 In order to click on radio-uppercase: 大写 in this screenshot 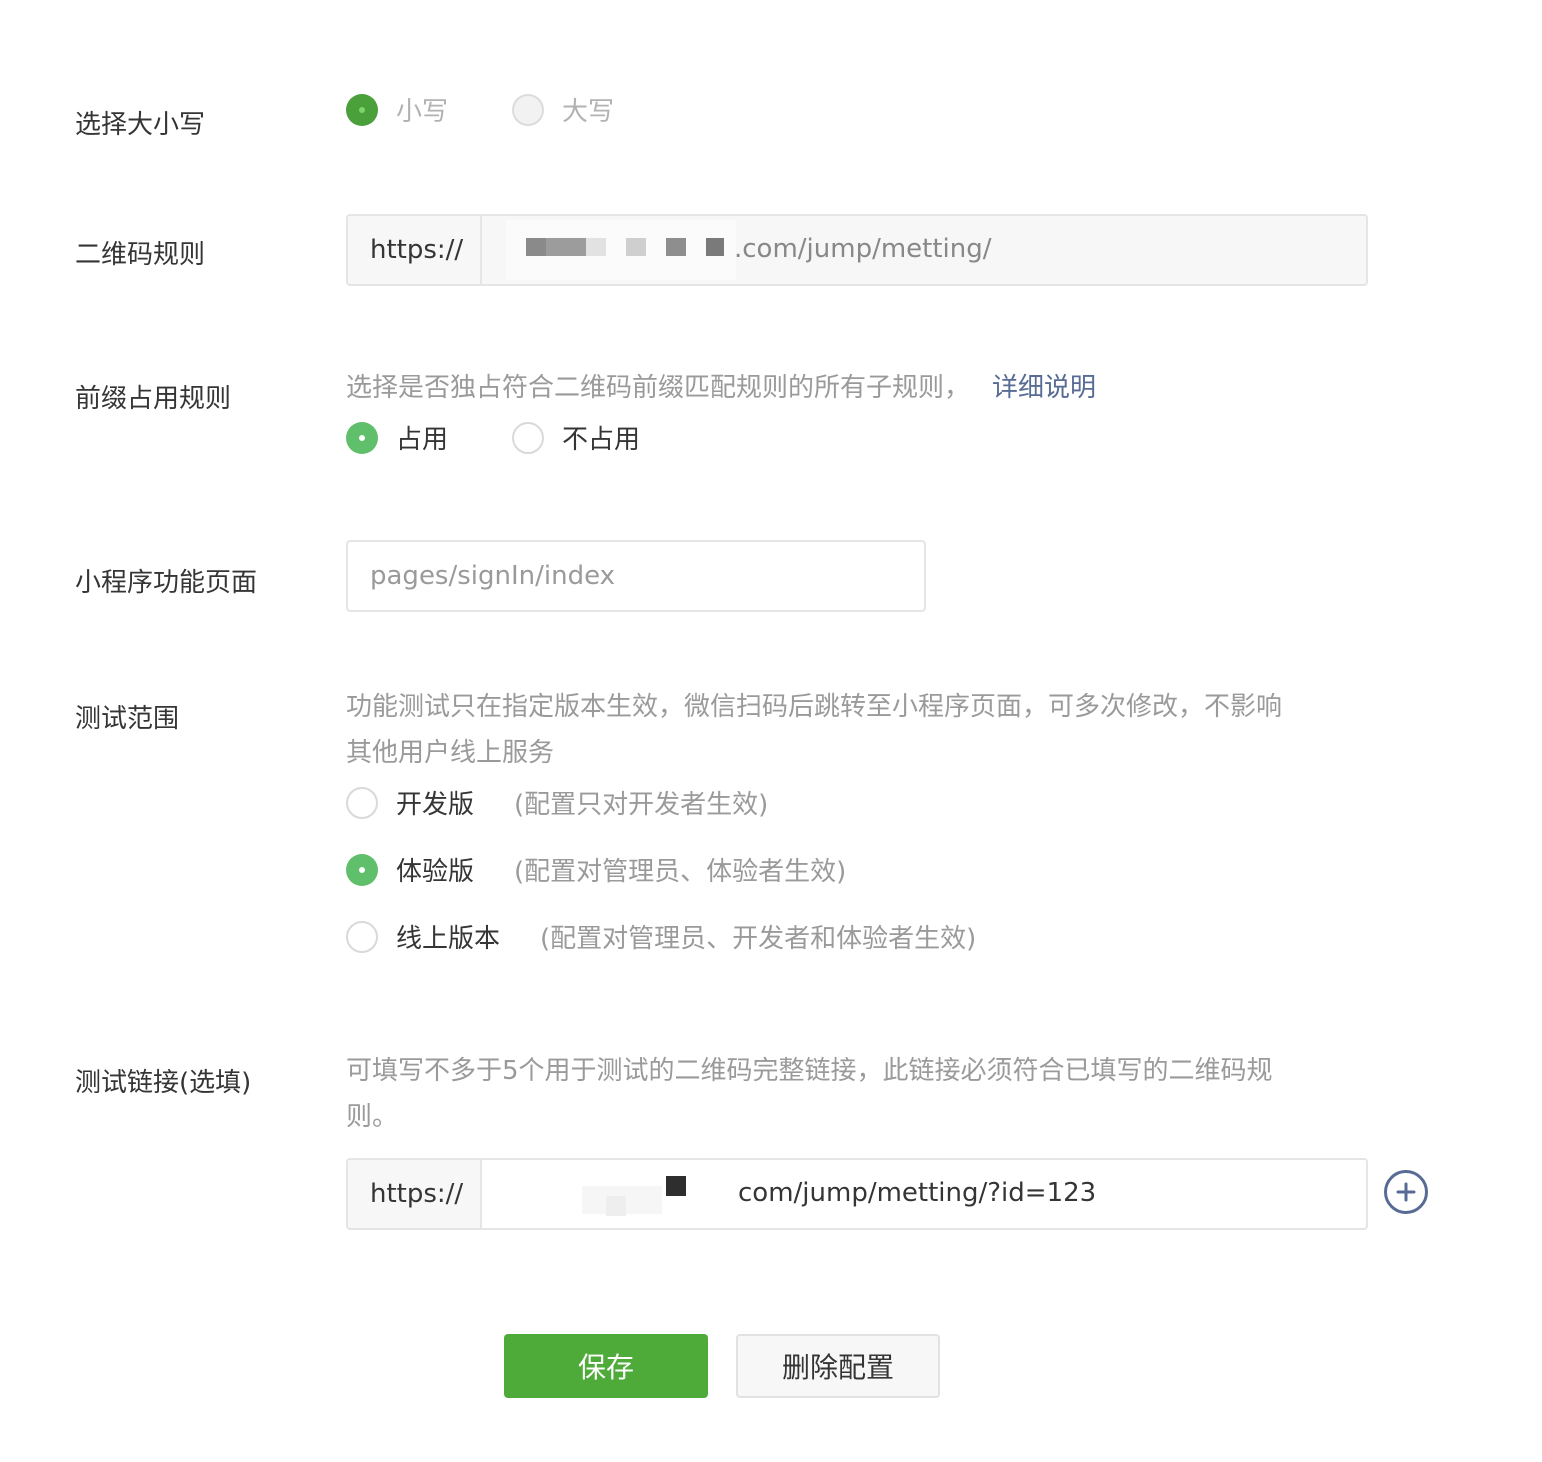, I will do `click(563, 109)`.